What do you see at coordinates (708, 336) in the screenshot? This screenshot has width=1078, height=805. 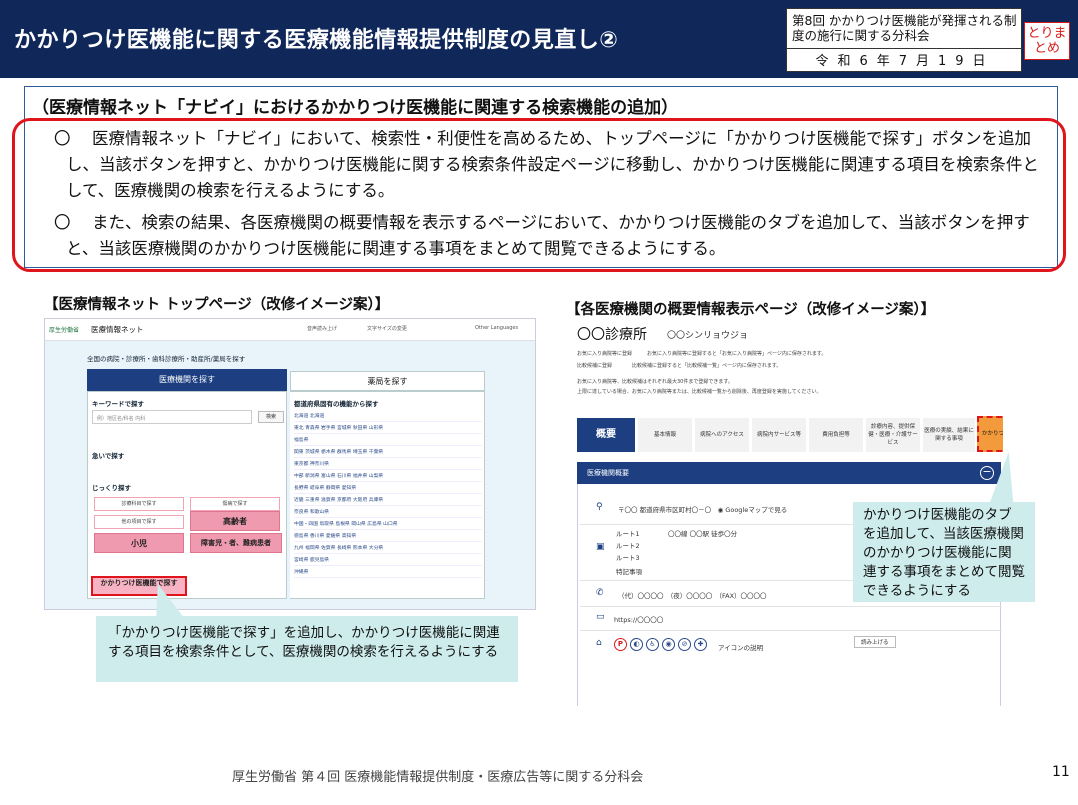 I see `clinic-kana: 〇〇シンリョウジョ` at bounding box center [708, 336].